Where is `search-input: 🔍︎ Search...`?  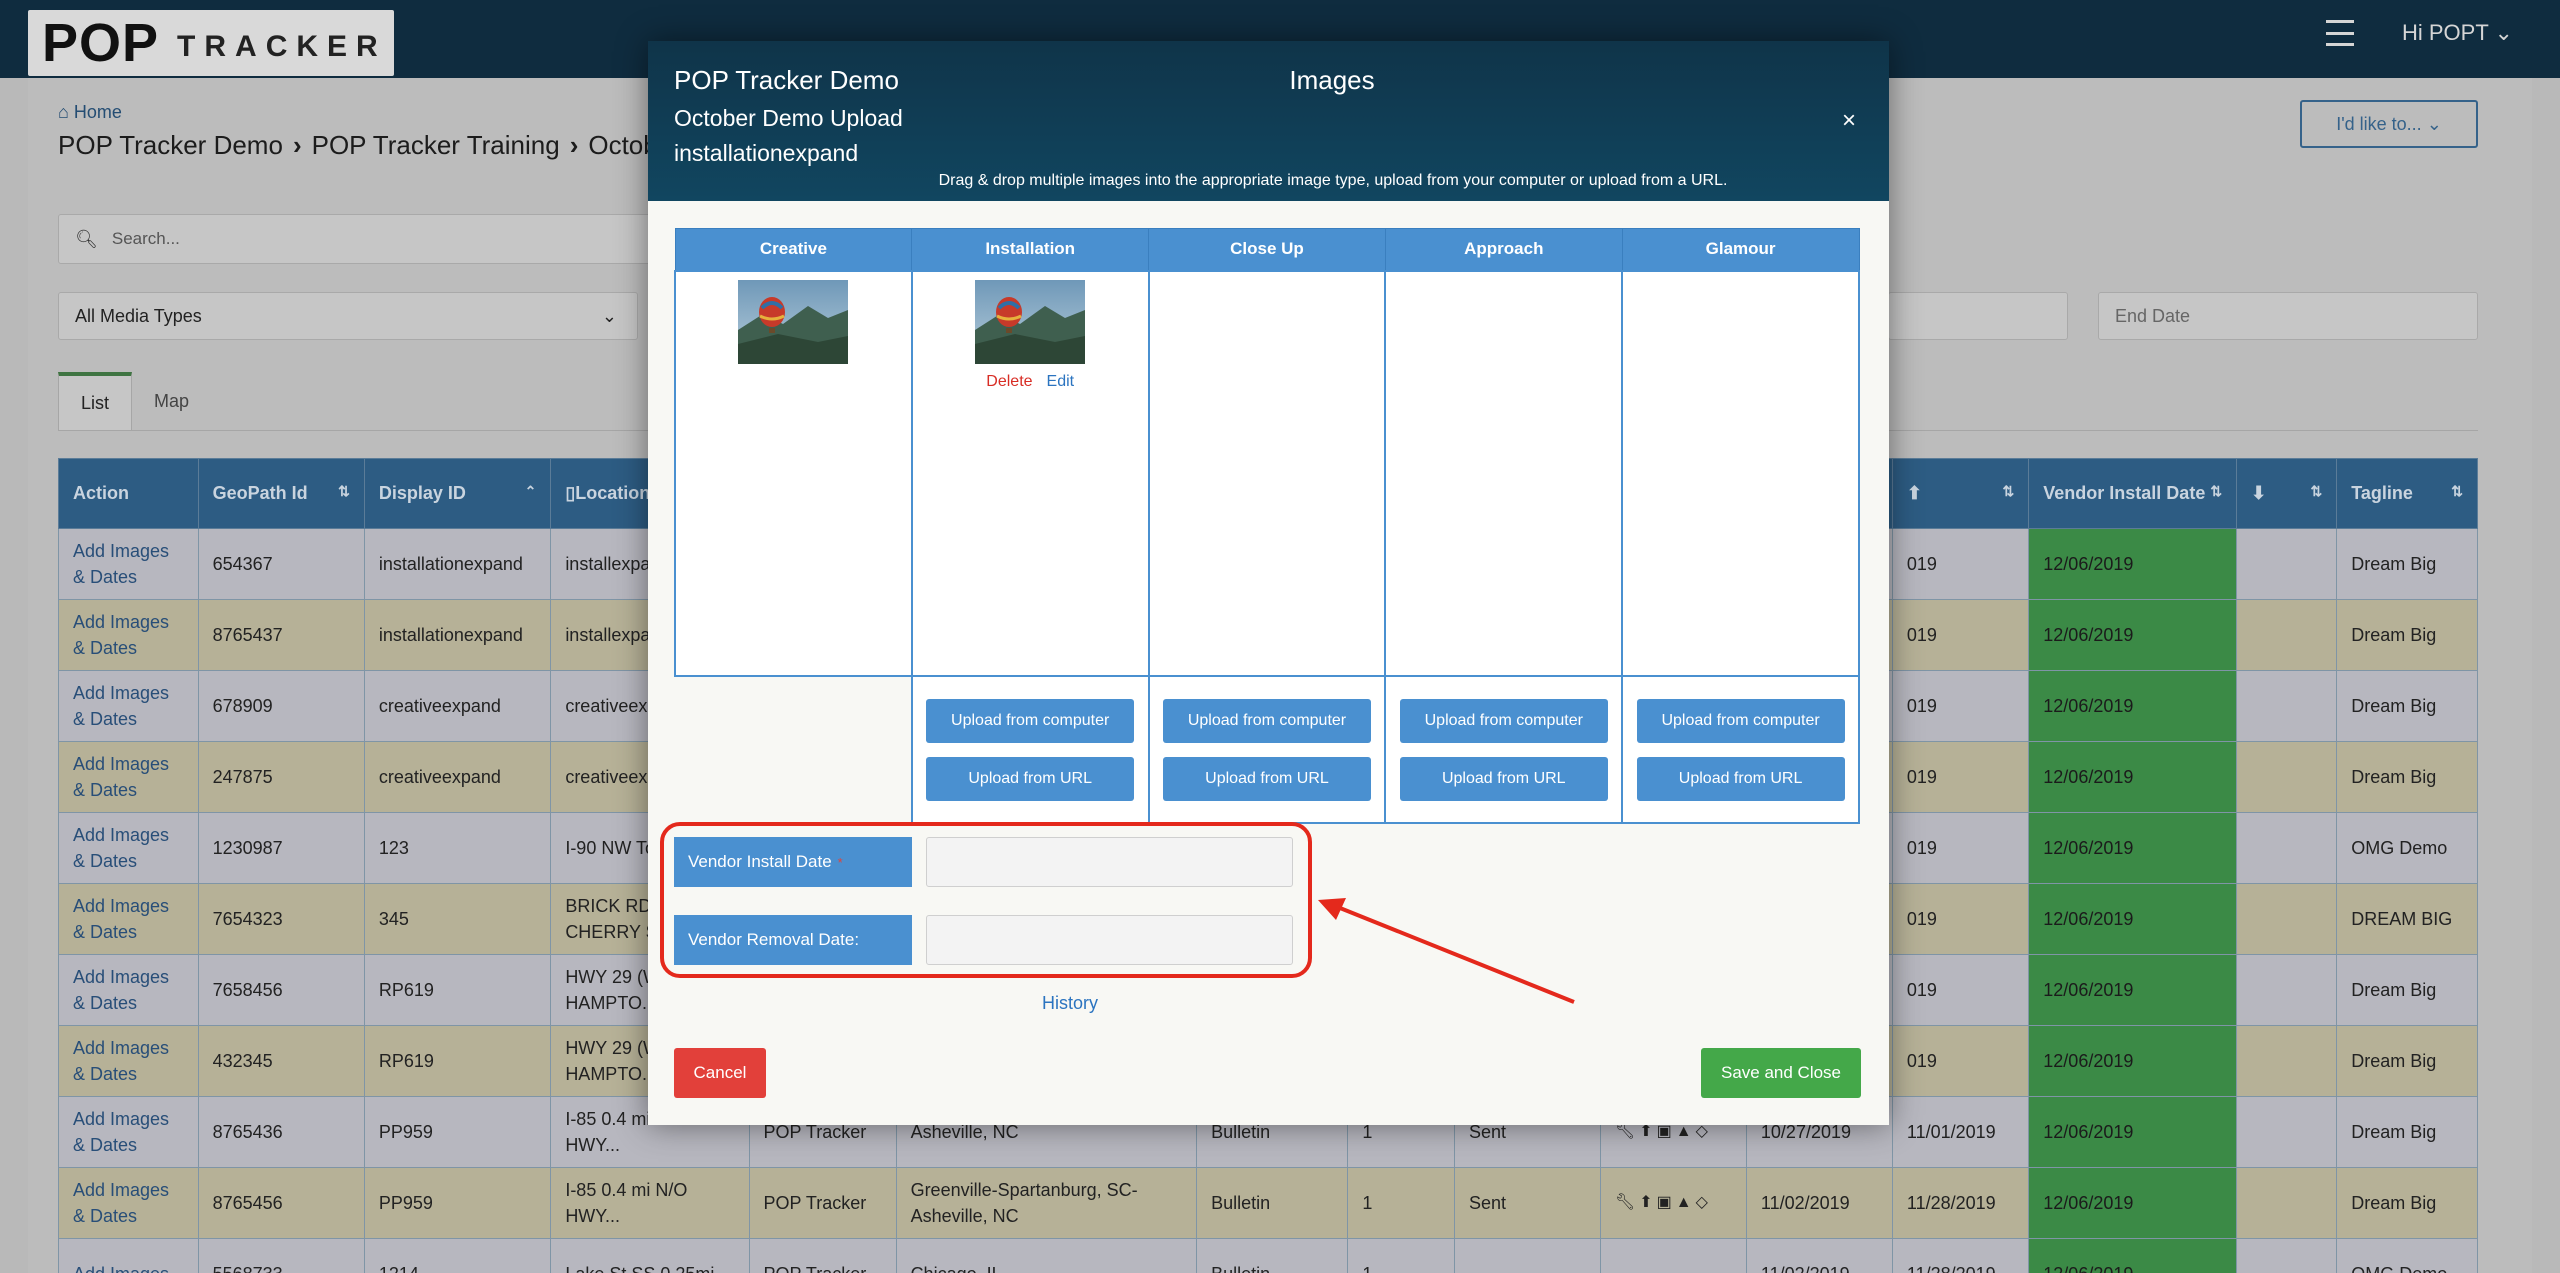 search-input: 🔍︎ Search... is located at coordinates (358, 239).